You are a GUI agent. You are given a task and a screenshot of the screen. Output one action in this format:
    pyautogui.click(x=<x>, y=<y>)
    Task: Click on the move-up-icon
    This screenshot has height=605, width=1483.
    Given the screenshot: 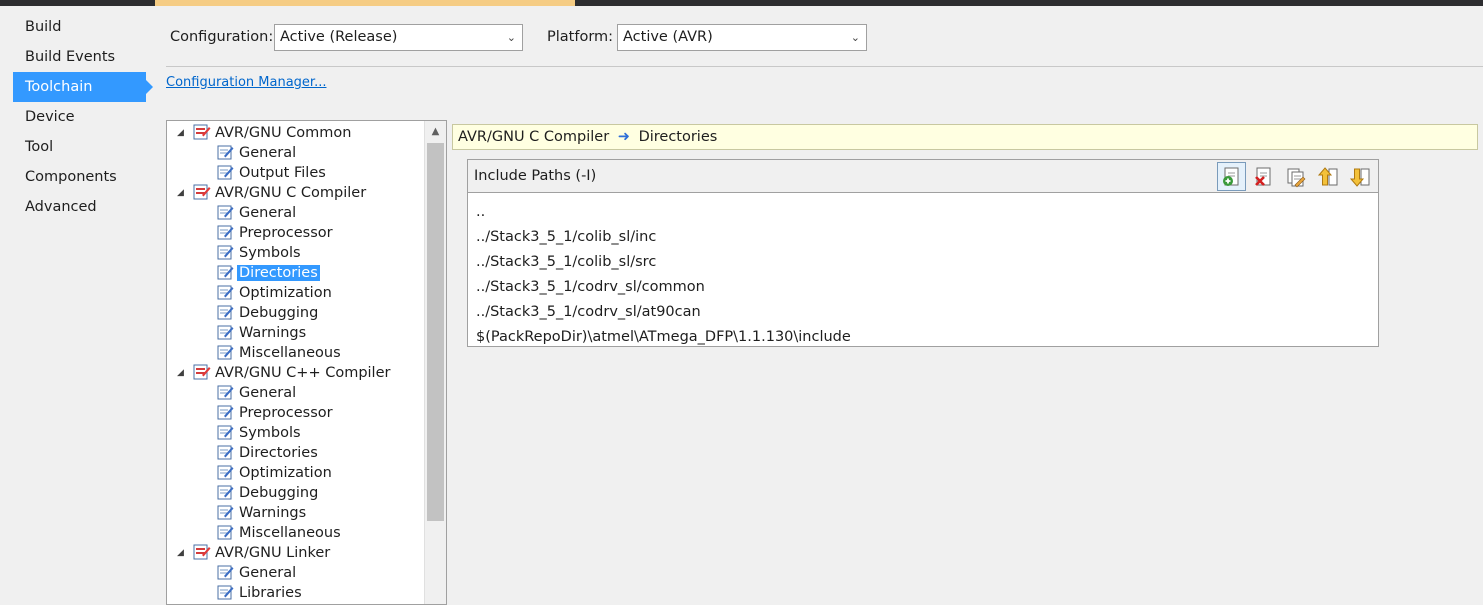 What is the action you would take?
    pyautogui.click(x=1327, y=175)
    